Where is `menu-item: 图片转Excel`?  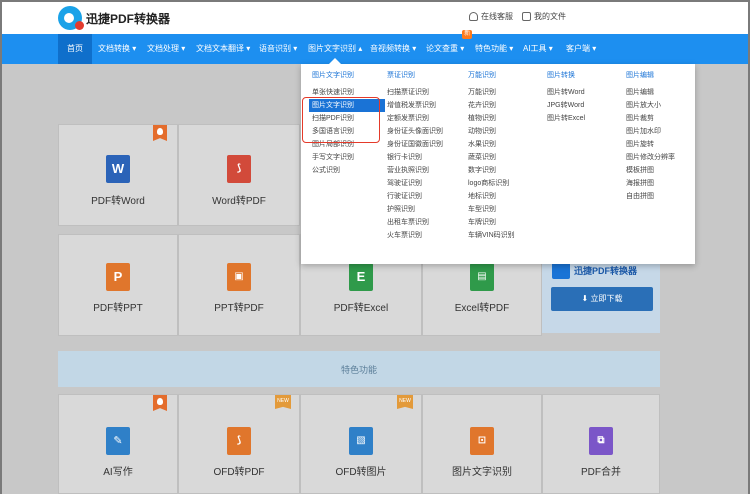 menu-item: 图片转Excel is located at coordinates (566, 118).